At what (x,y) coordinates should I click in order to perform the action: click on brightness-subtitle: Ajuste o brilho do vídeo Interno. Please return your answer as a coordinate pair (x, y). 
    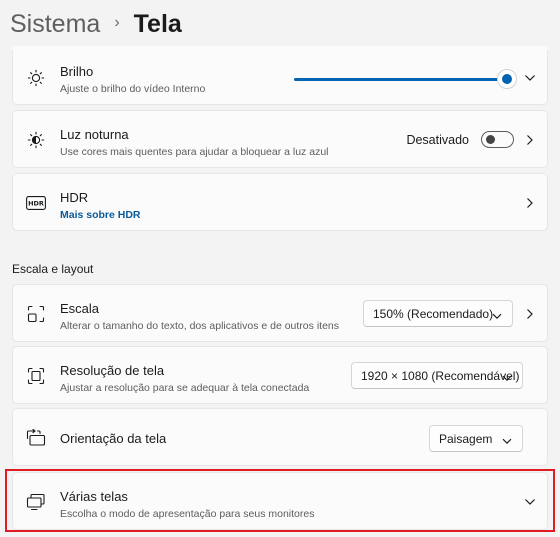
    Looking at the image, I should click on (133, 89).